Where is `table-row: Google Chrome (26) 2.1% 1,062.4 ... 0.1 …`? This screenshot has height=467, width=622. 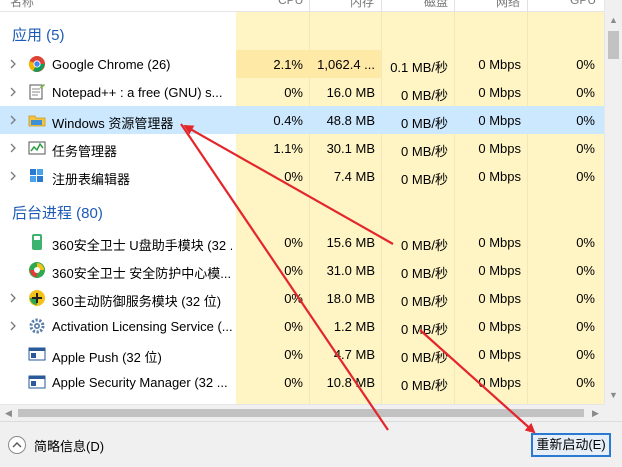 table-row: Google Chrome (26) 2.1% 1,062.4 ... 0.1 … is located at coordinates (302, 64).